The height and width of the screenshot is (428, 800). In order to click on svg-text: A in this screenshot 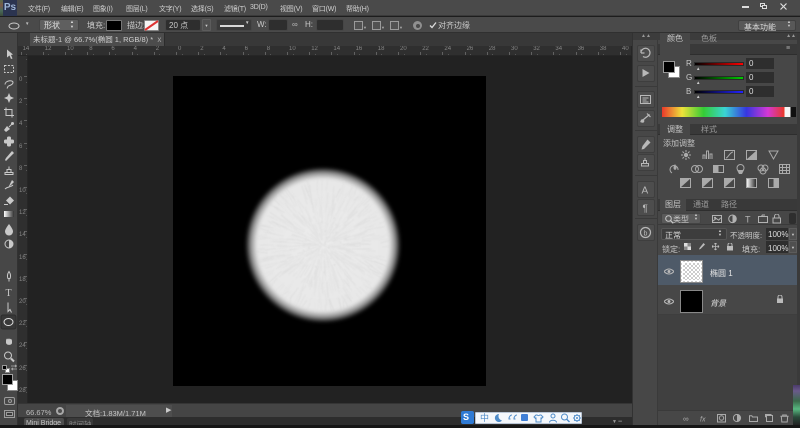, I will do `click(645, 191)`.